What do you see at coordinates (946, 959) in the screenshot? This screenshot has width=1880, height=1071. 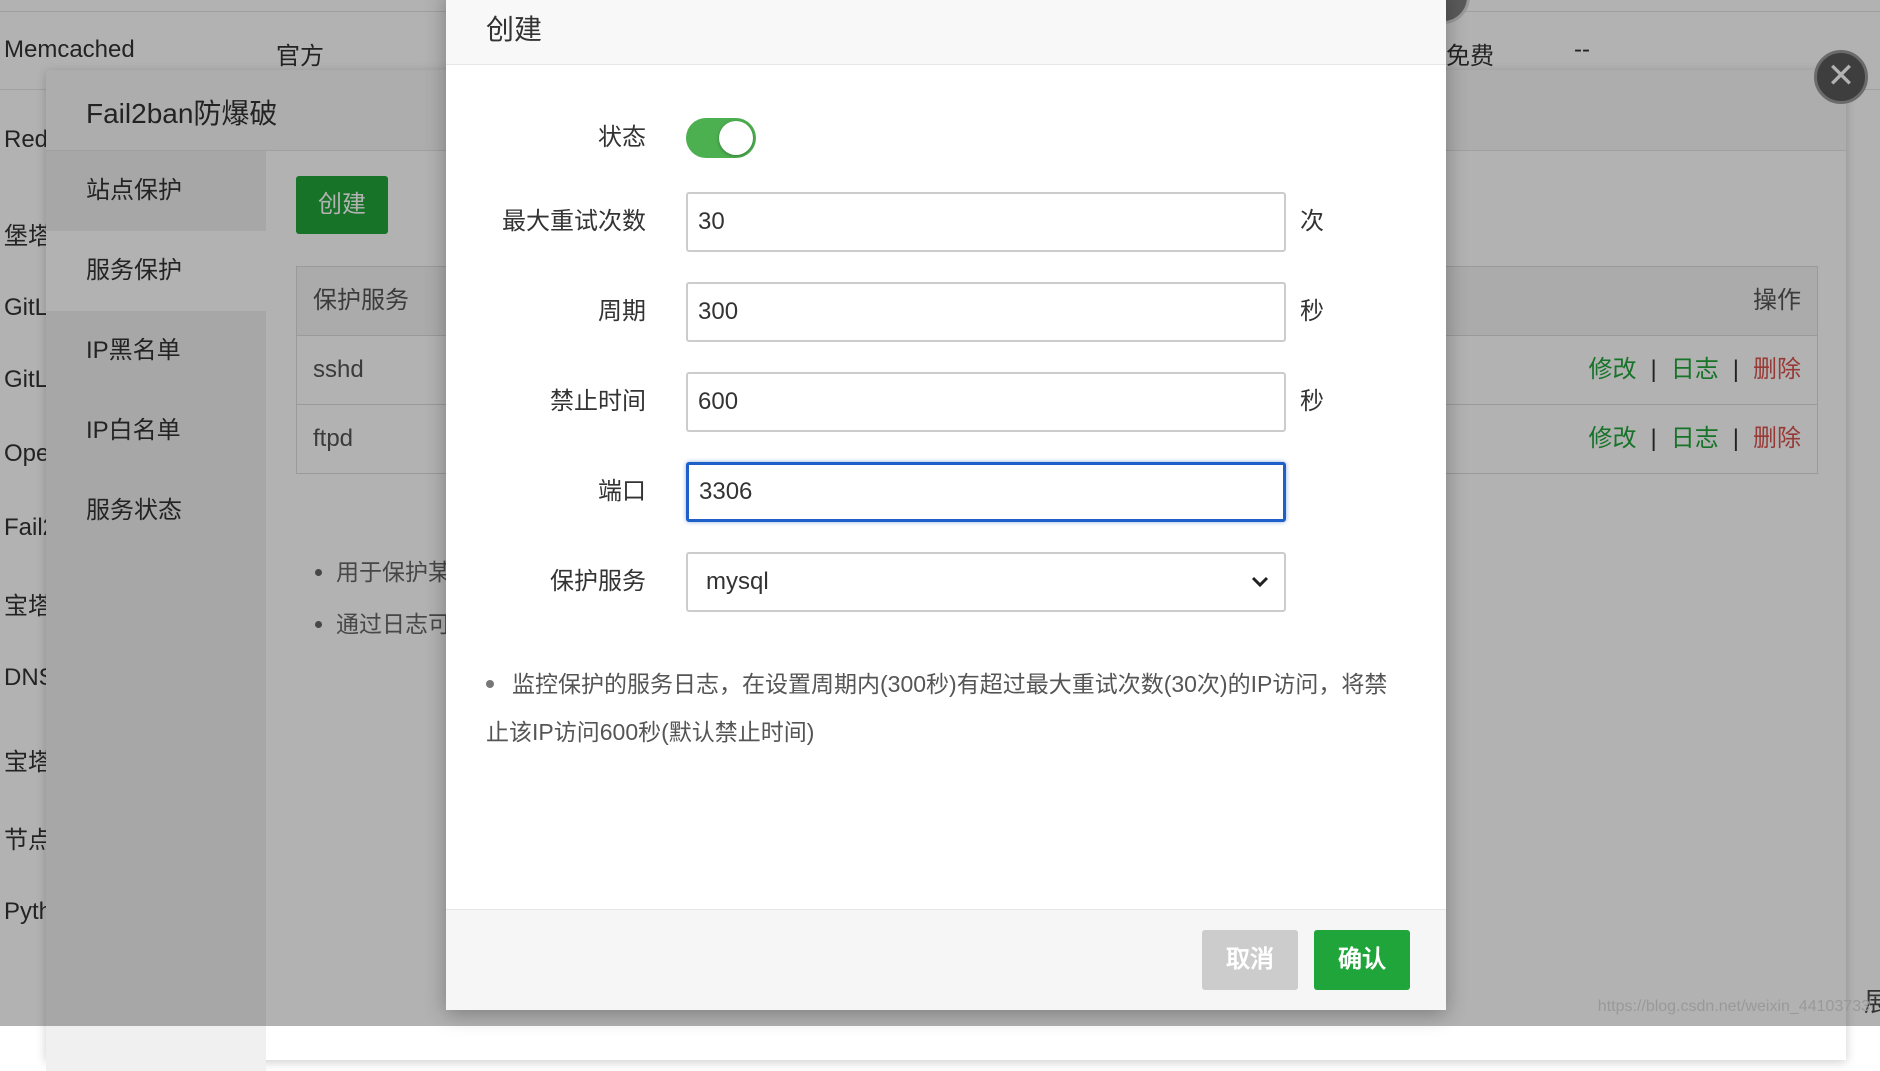 I see `dialog-footer: 取消 确认` at bounding box center [946, 959].